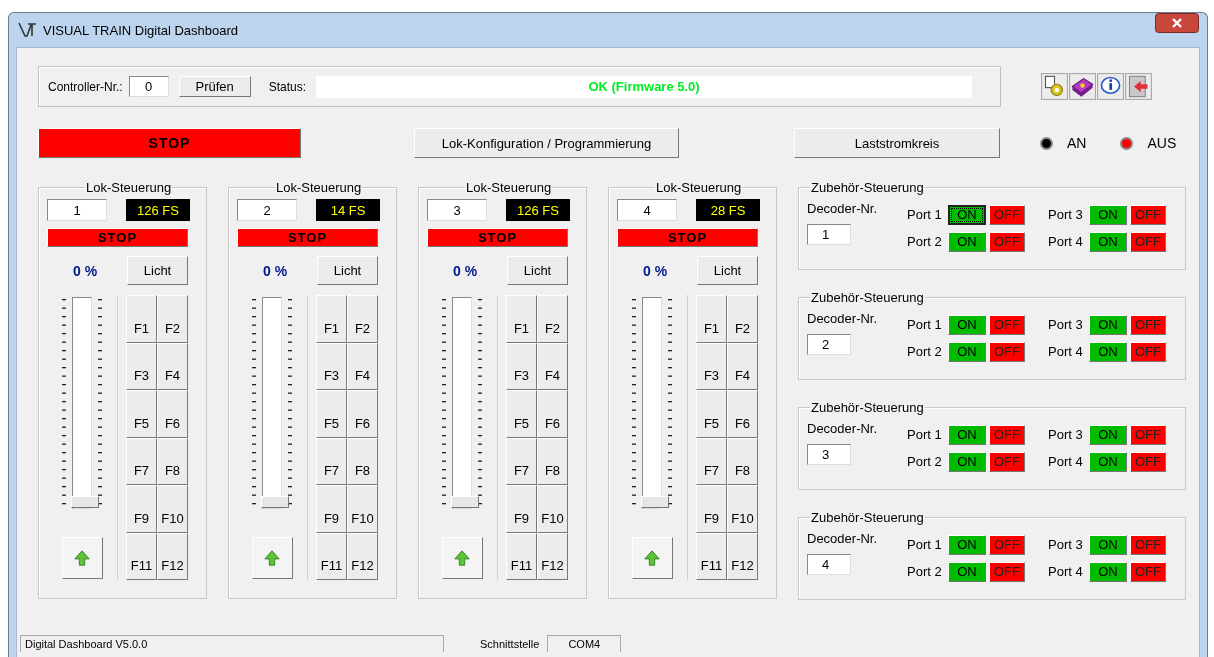  What do you see at coordinates (546, 143) in the screenshot?
I see `configuration-button: Lok-Konfiguration / Programmierung` at bounding box center [546, 143].